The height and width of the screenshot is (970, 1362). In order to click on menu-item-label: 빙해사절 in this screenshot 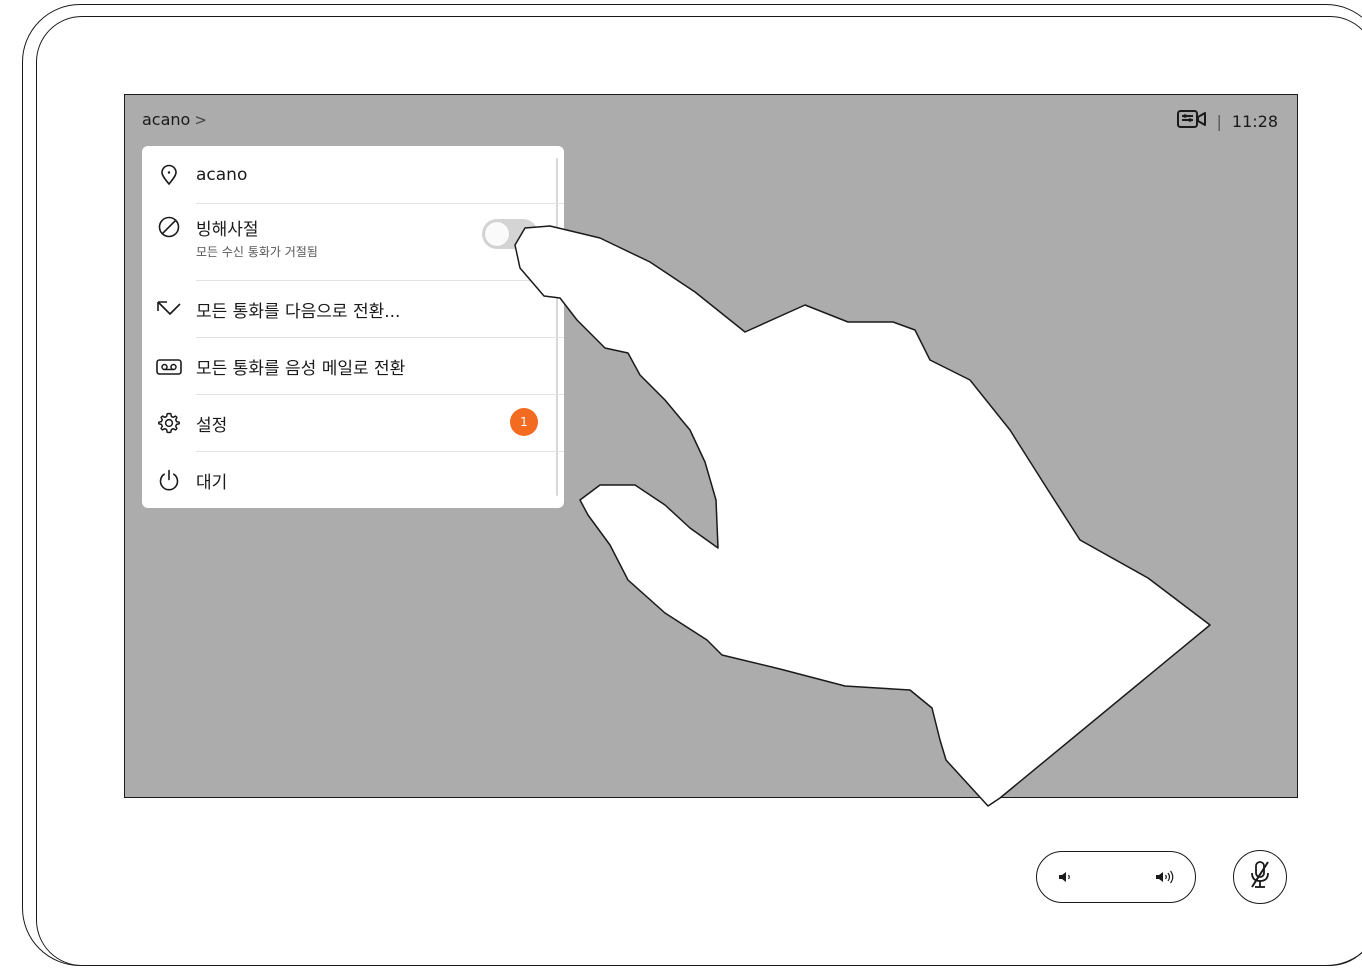, I will do `click(227, 230)`.